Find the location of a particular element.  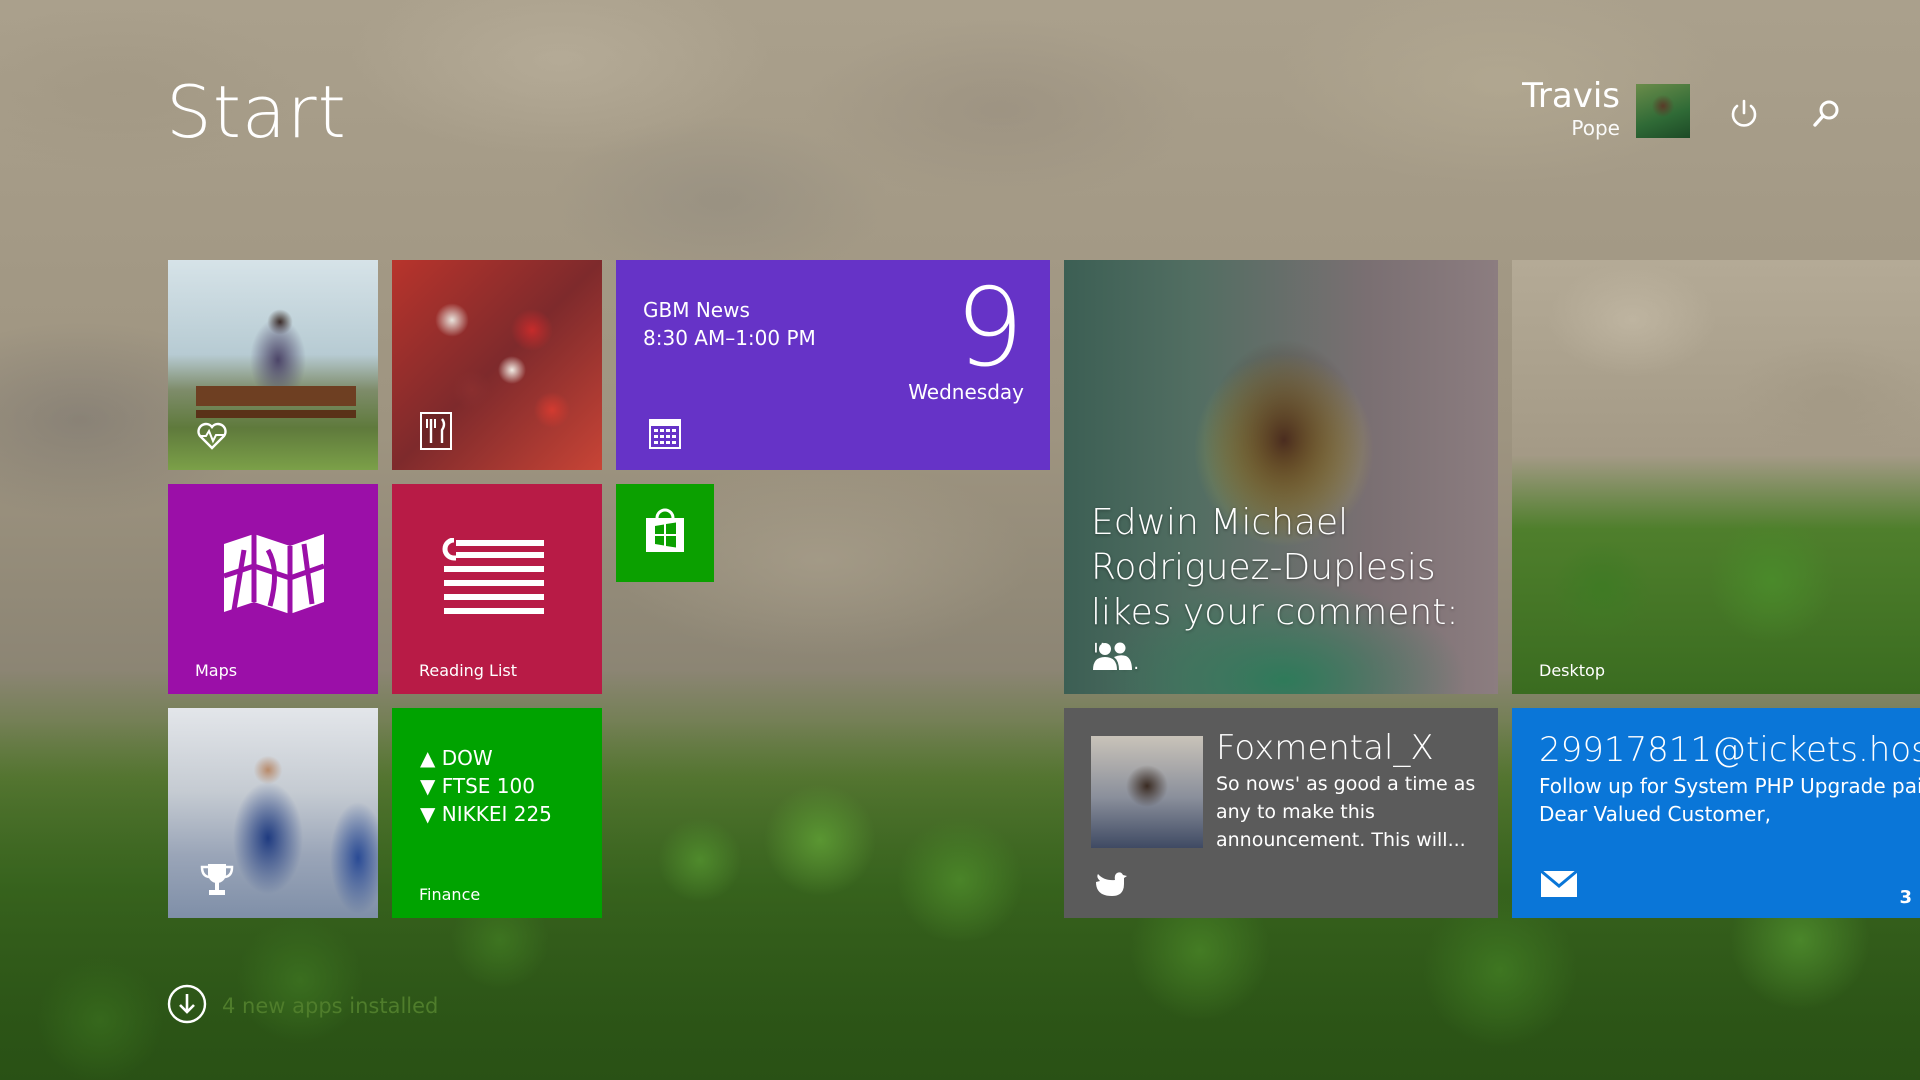

desktop-photo is located at coordinates (1716, 477).